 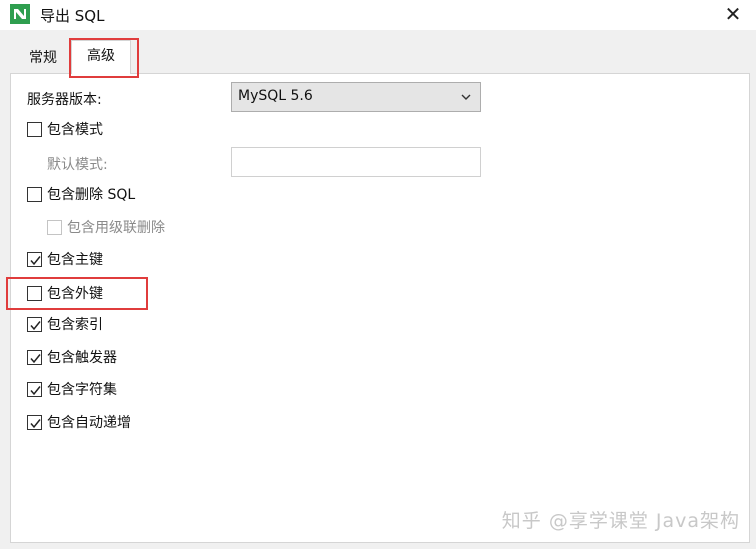 I want to click on server-version-label: 服务器版本:, so click(x=64, y=100).